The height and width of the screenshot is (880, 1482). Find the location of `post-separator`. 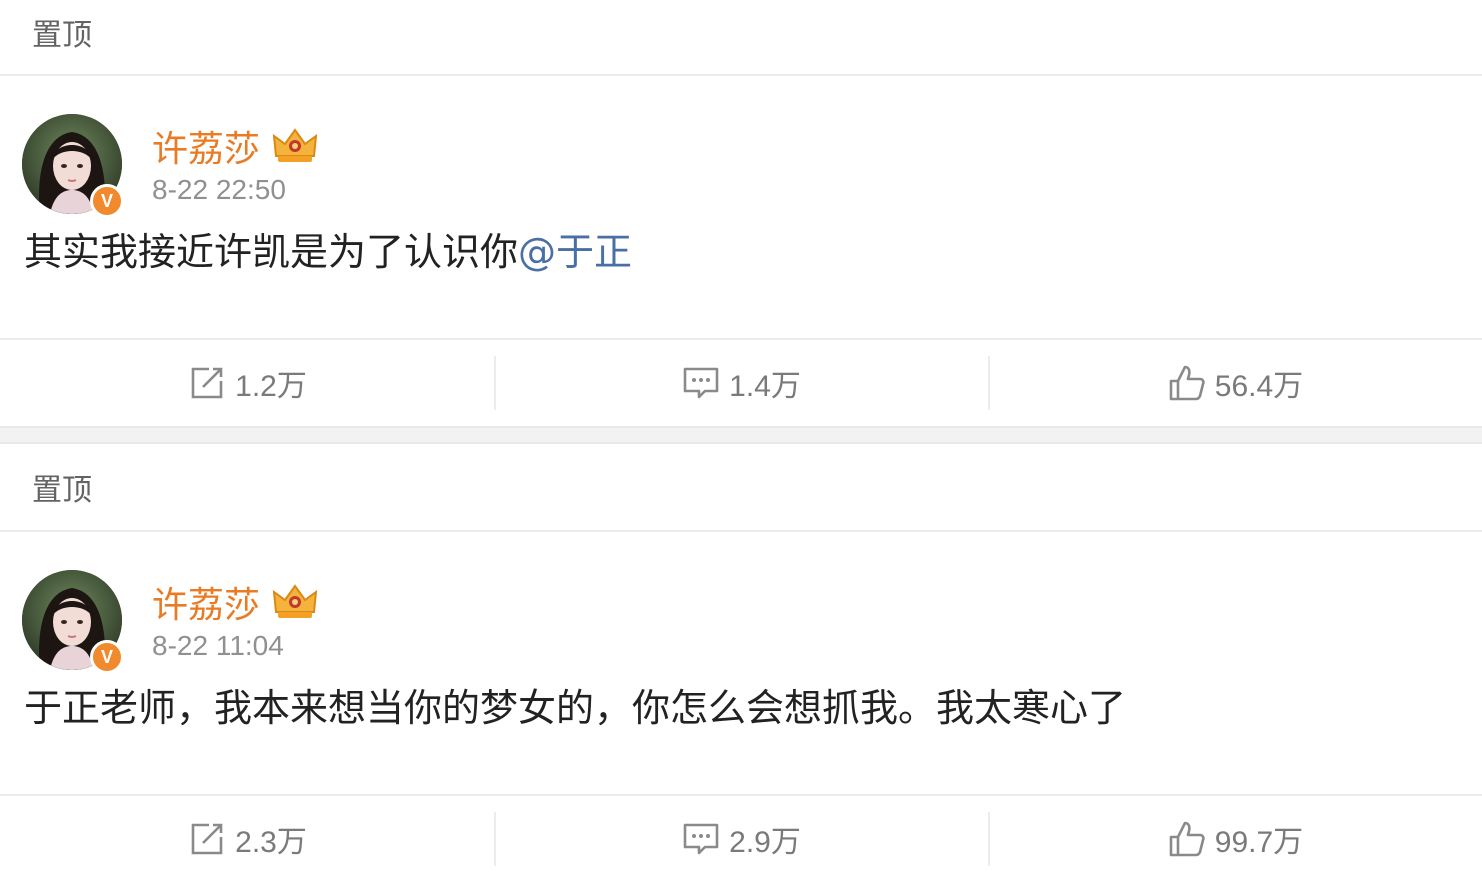

post-separator is located at coordinates (741, 435).